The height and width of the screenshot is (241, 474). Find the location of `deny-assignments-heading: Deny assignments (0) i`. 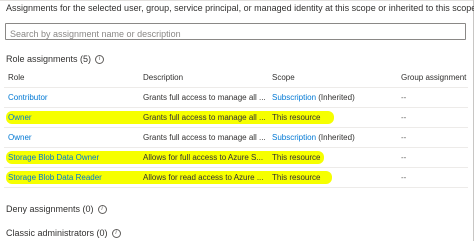

deny-assignments-heading: Deny assignments (0) i is located at coordinates (56, 209).